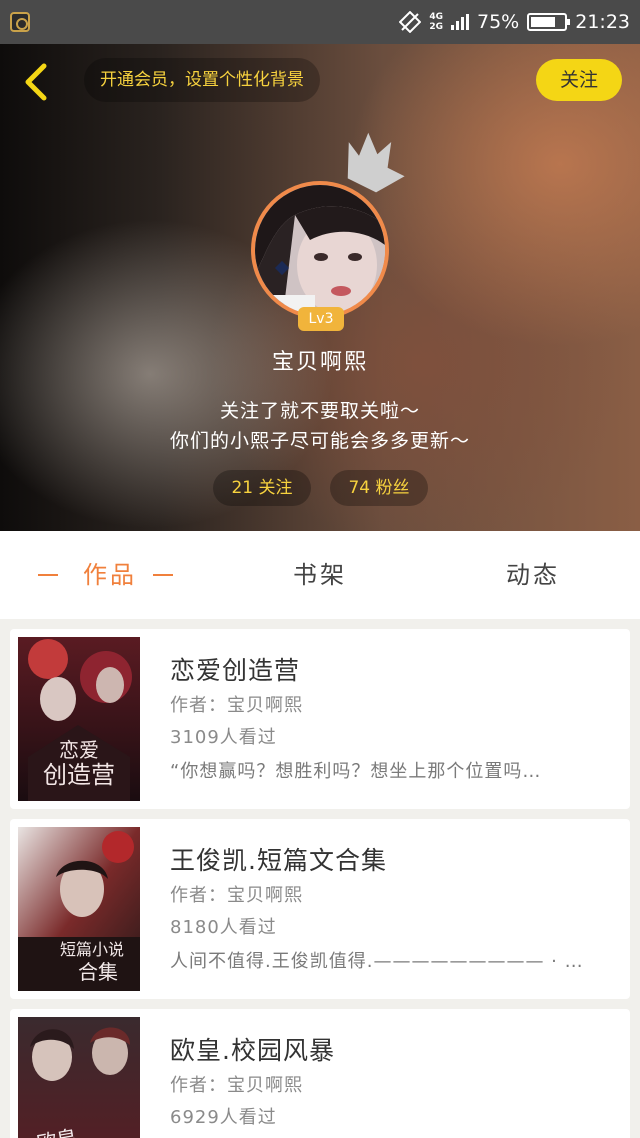  I want to click on book-cover-image: 短篇小说 合集, so click(79, 909).